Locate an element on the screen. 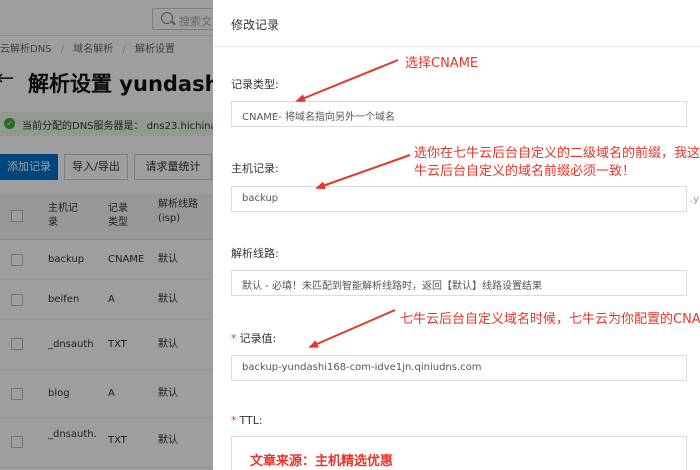 Image resolution: width=700 pixels, height=470 pixels. arrow-to-record-value is located at coordinates (352, 328).